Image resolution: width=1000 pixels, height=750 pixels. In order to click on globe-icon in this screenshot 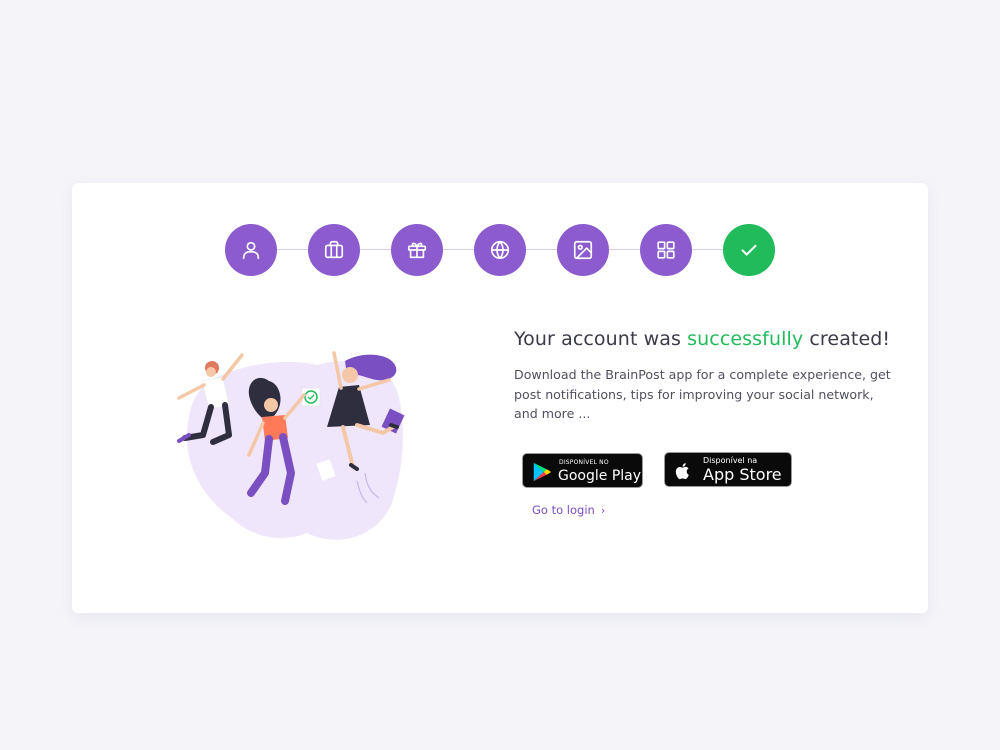, I will do `click(500, 250)`.